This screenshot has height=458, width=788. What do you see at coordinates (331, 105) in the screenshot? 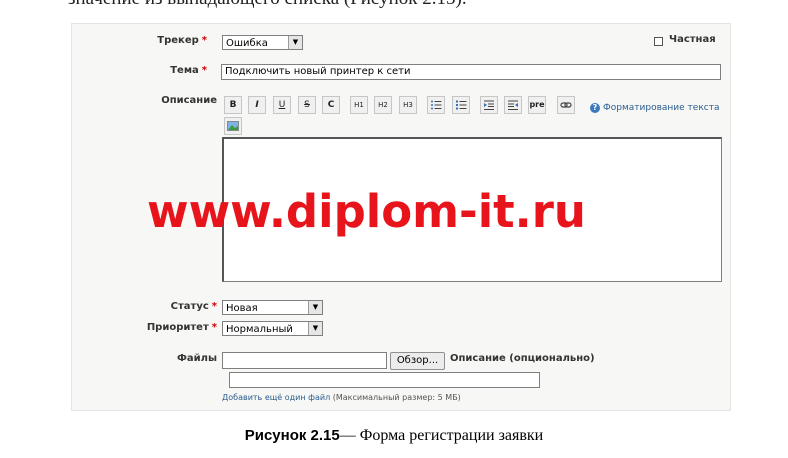
I see `code-button: C` at bounding box center [331, 105].